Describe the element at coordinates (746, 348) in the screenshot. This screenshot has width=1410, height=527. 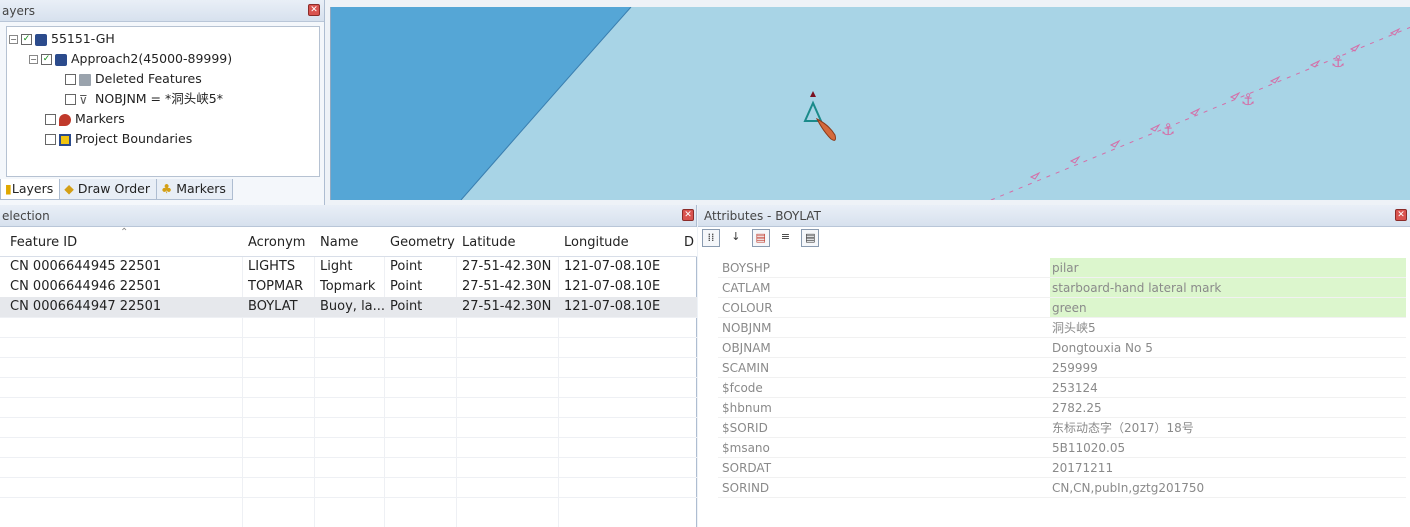
I see `attribute-key: OBJNAM` at that location.